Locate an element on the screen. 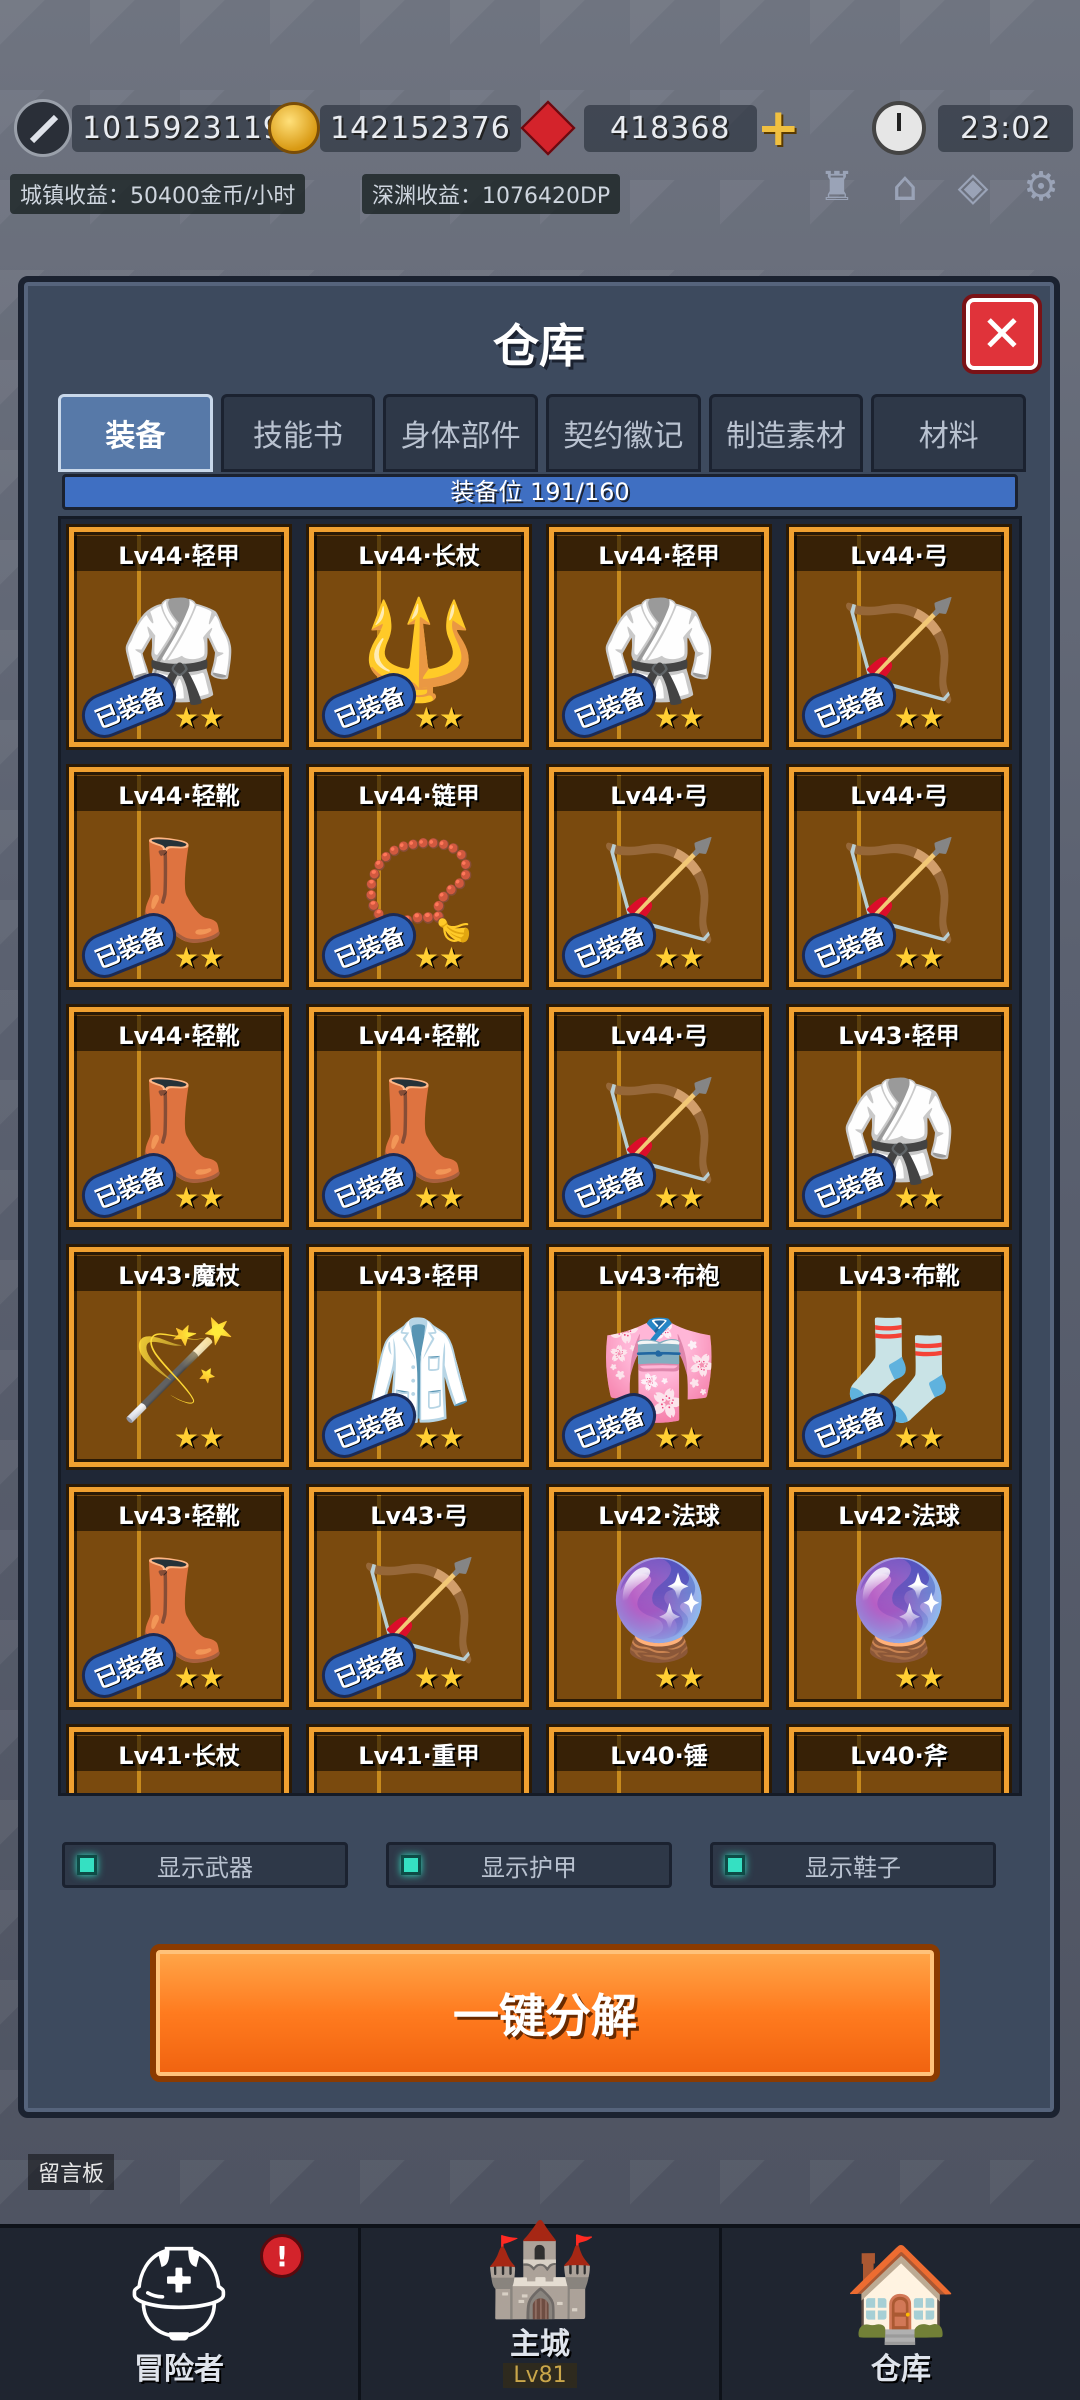  inventory-item: Lv41·长杖🔱 is located at coordinates (179, 1760).